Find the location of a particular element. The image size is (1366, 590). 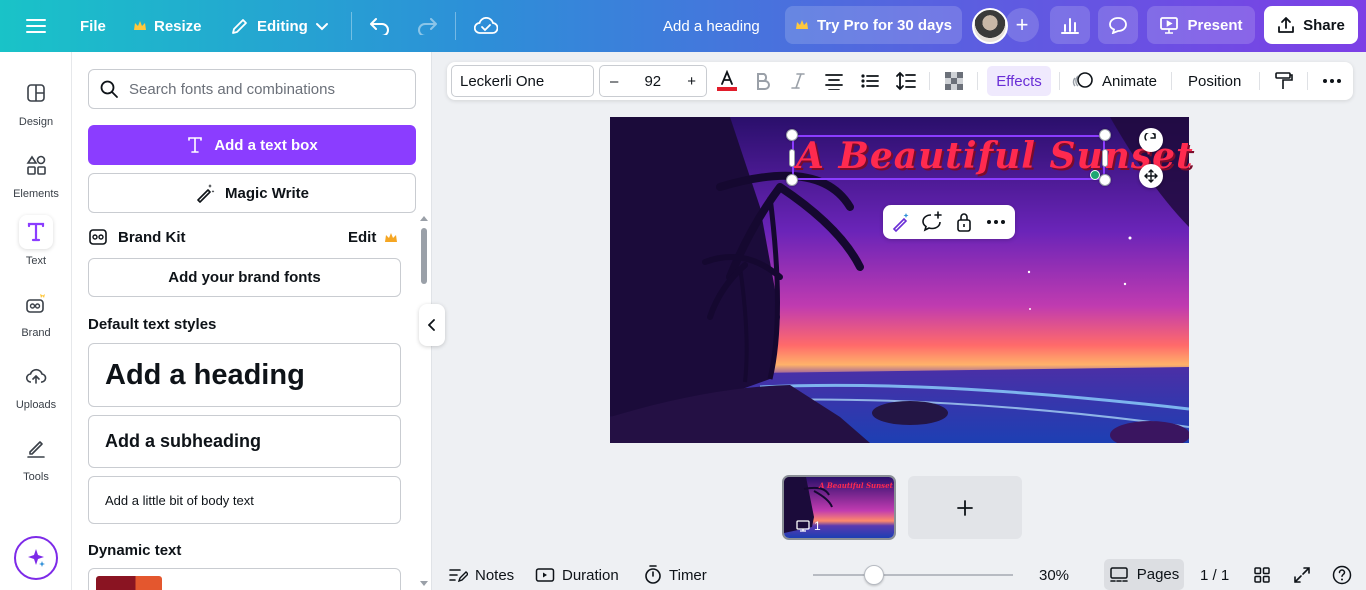

text-icon is located at coordinates (36, 232).